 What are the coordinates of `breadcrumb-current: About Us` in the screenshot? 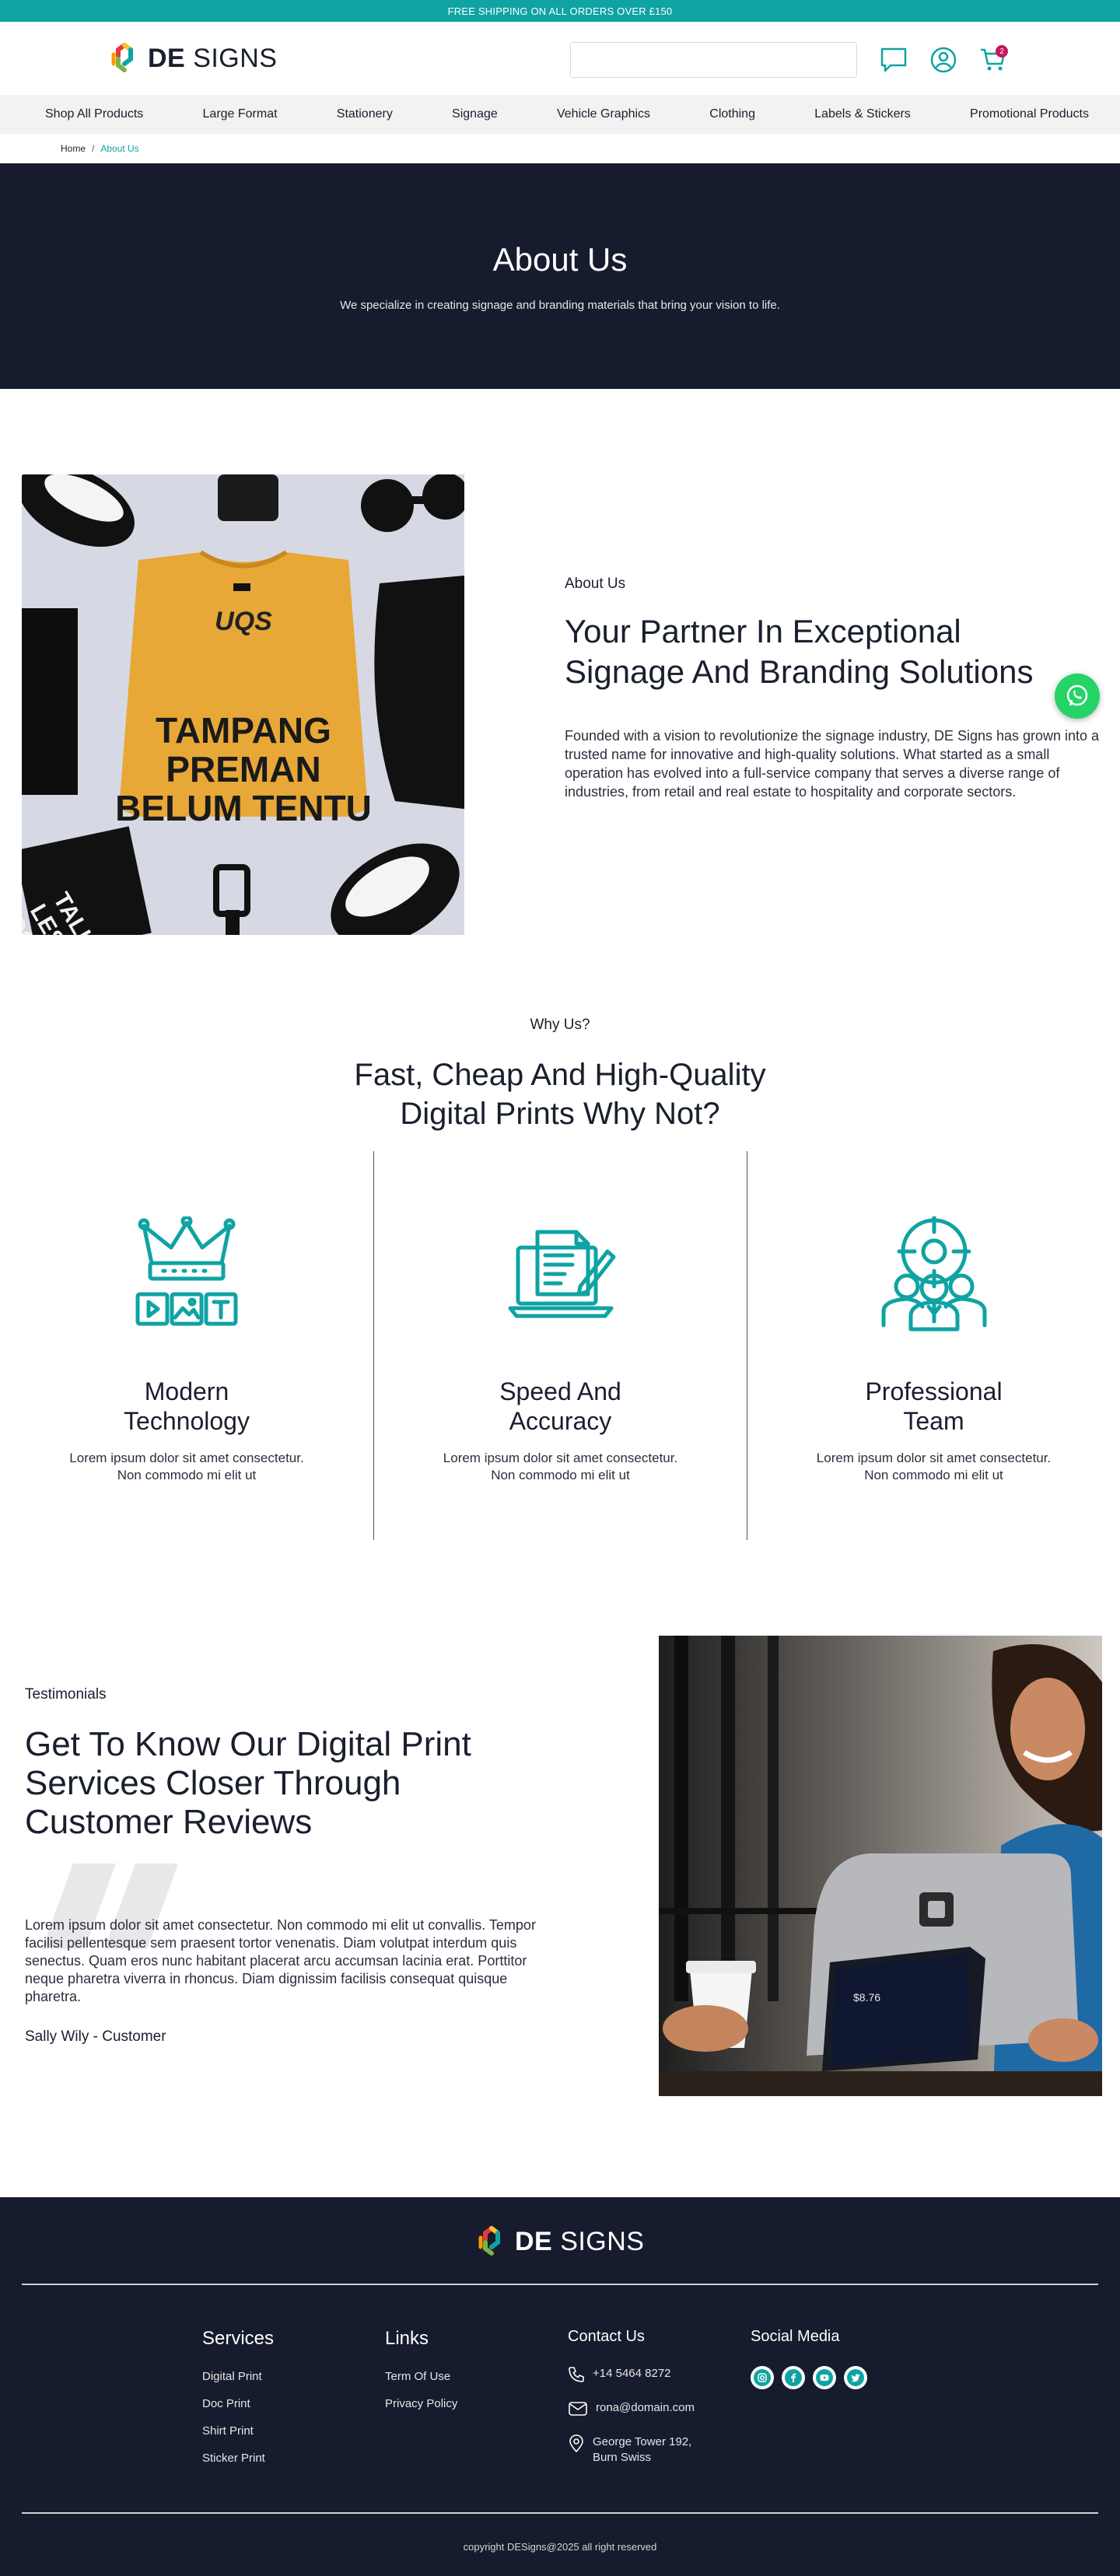 It's located at (120, 149).